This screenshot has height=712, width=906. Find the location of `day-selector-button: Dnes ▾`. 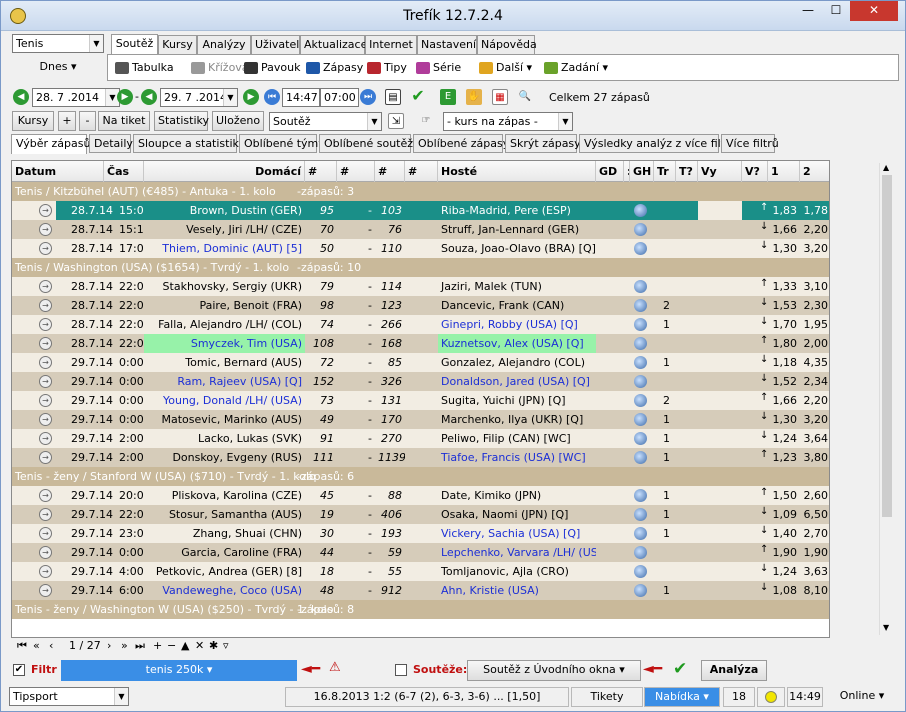

day-selector-button: Dnes ▾ is located at coordinates (58, 68).